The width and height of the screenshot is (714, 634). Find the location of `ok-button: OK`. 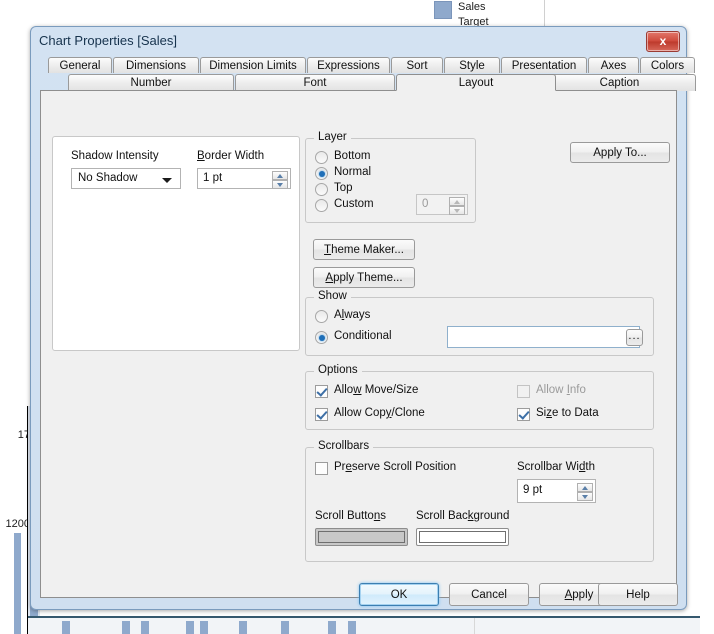

ok-button: OK is located at coordinates (399, 594).